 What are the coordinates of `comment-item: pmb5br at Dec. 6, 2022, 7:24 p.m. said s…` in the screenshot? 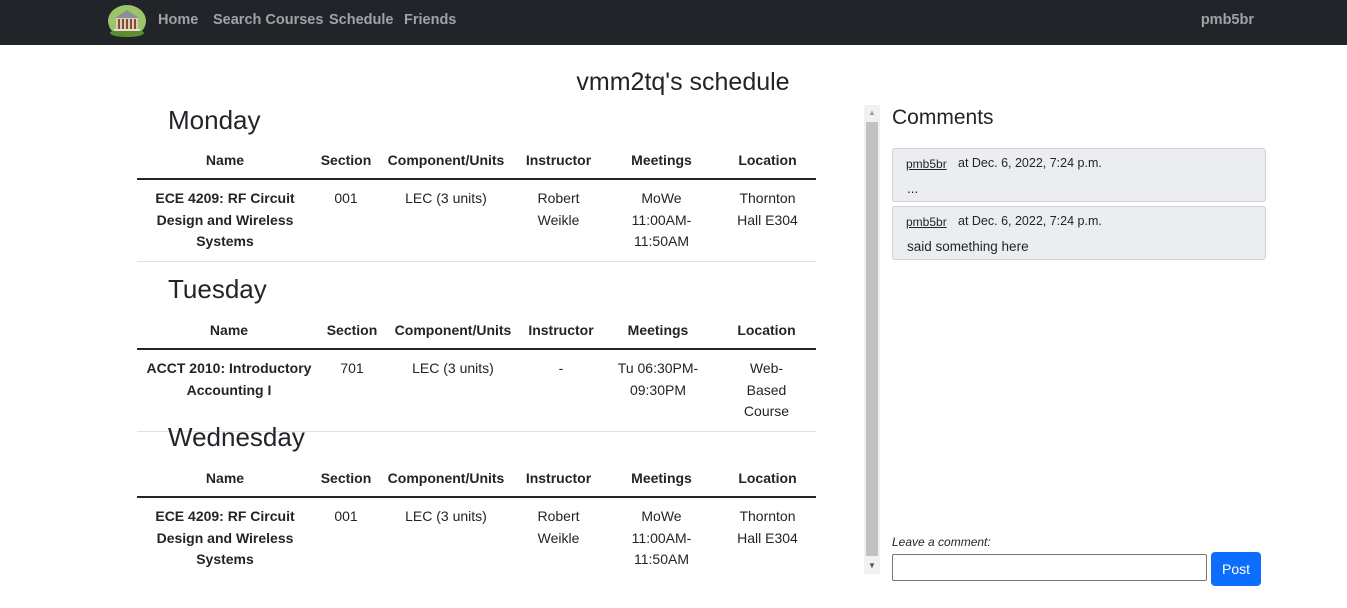 It's located at (1079, 233).